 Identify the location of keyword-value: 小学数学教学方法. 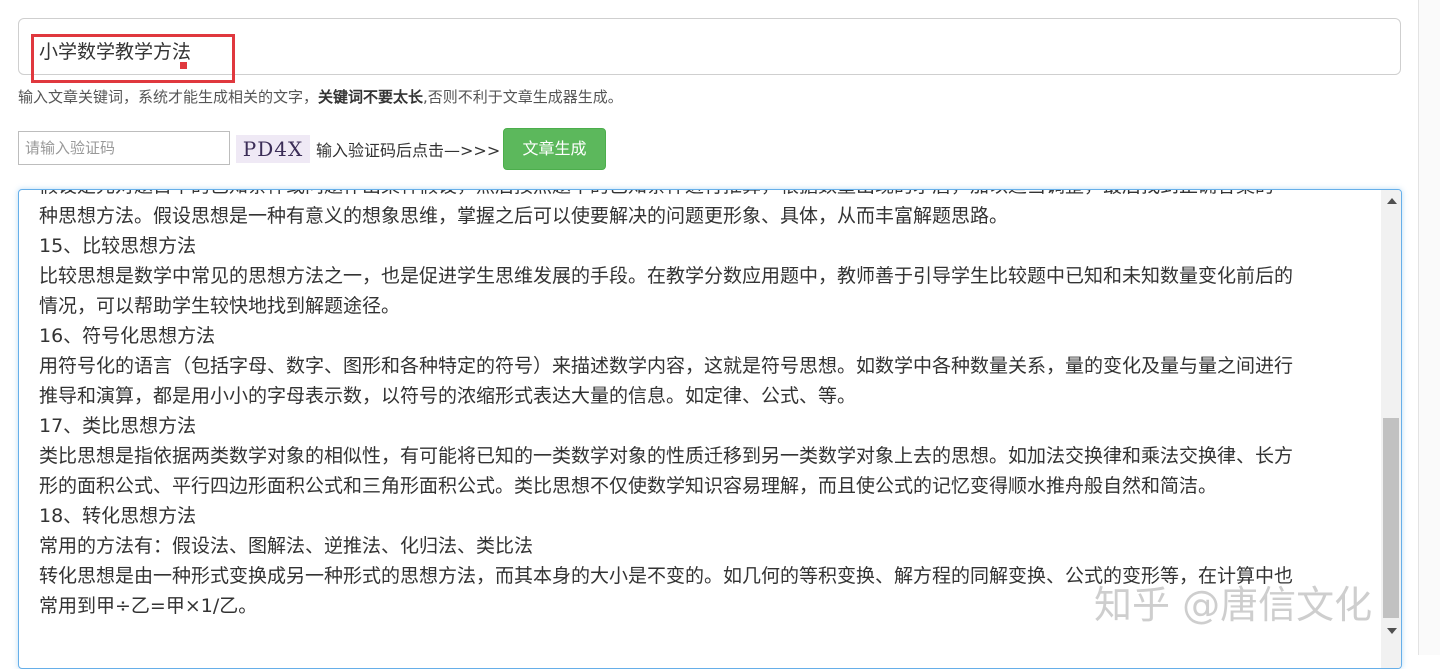
(115, 52).